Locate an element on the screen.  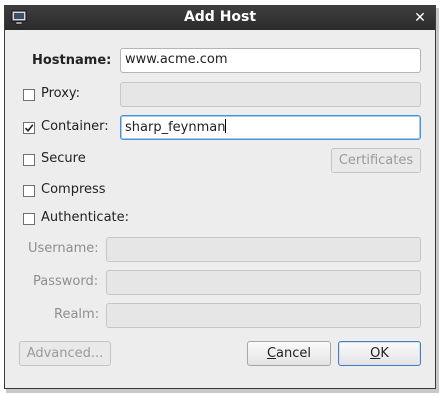
authenticate-label: Authenticate: is located at coordinates (85, 217).